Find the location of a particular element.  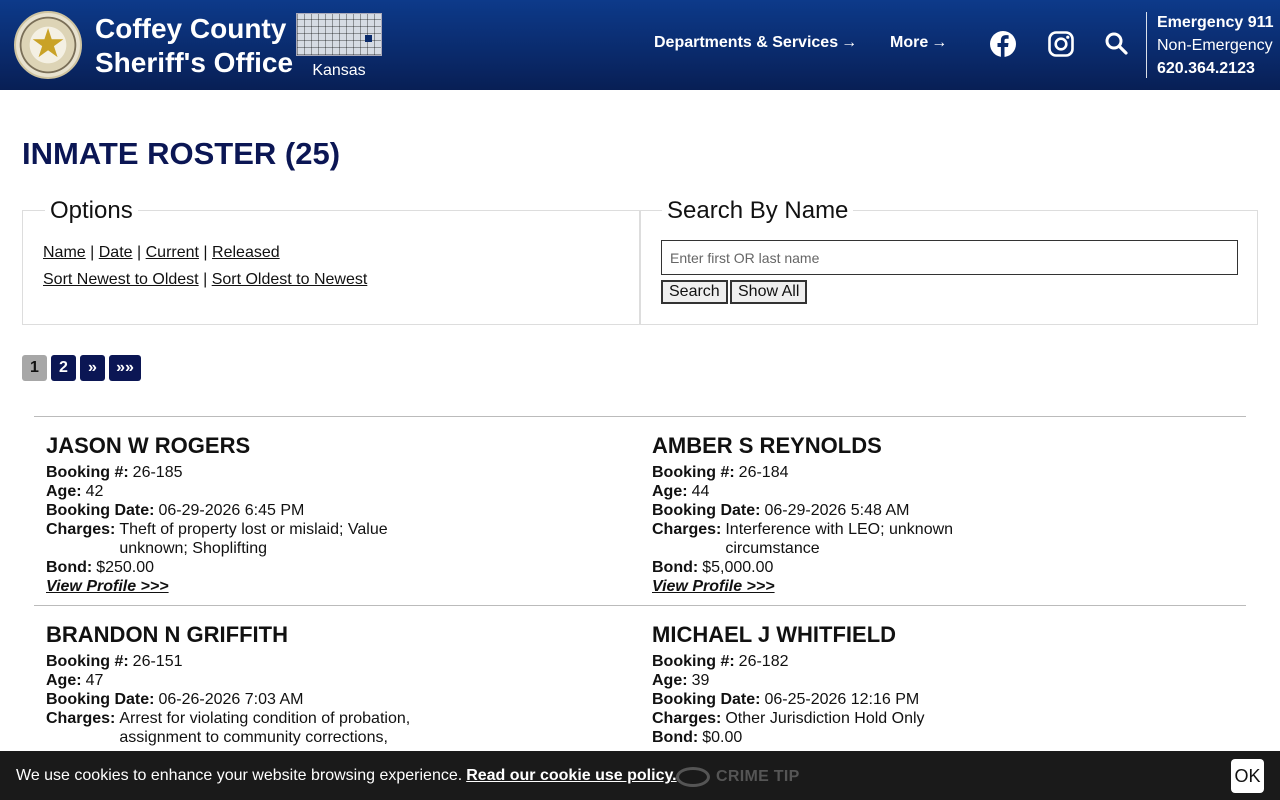

instagram-icon is located at coordinates (1061, 44).